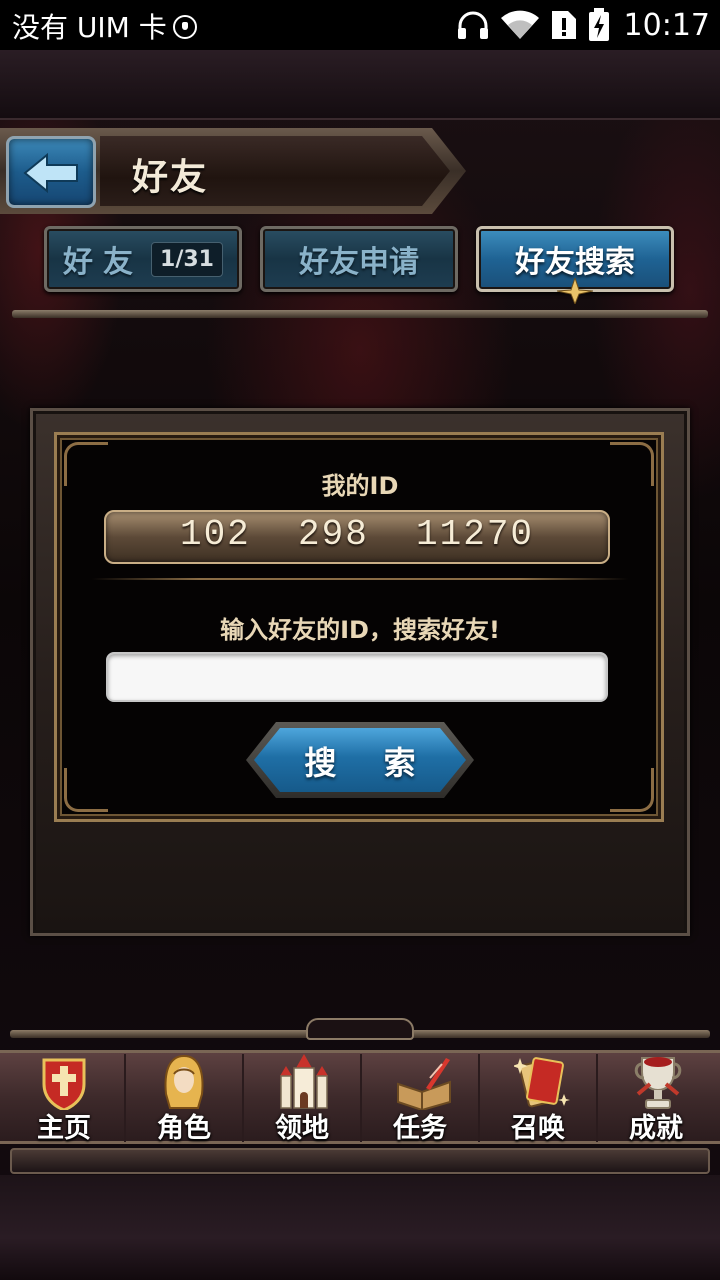  Describe the element at coordinates (360, 314) in the screenshot. I see `tabs-divider` at that location.